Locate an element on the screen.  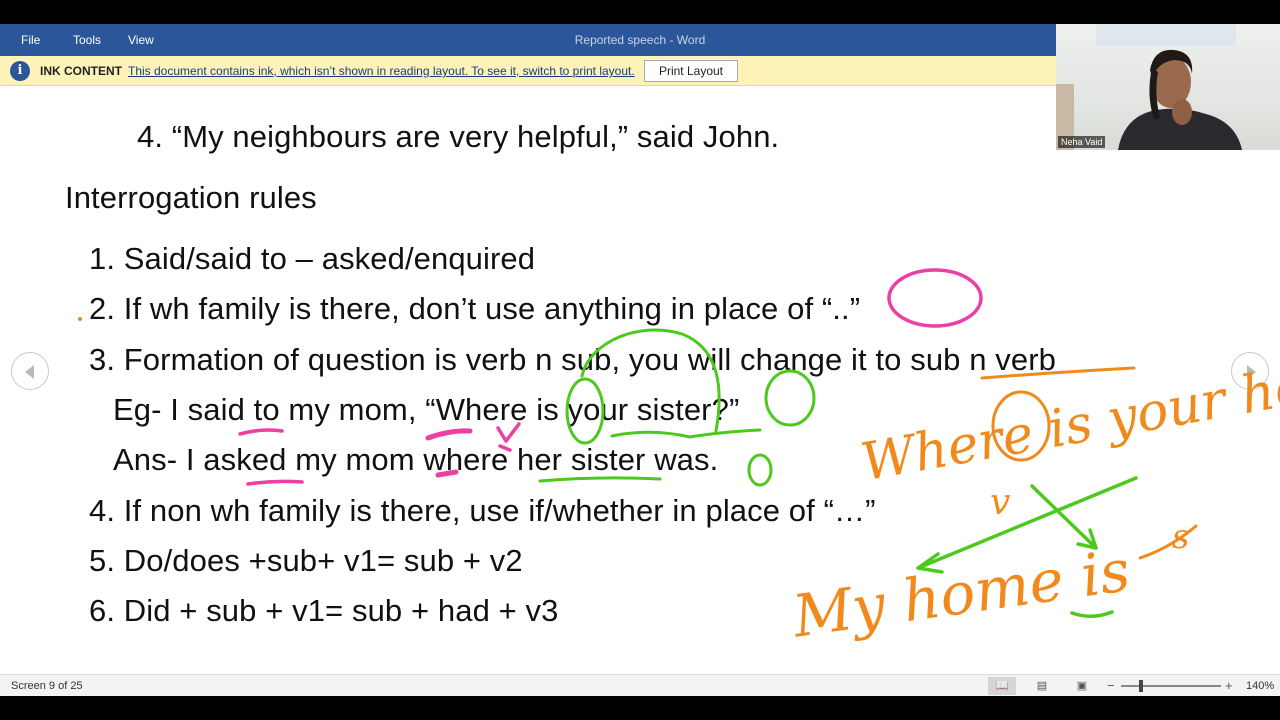
chevron-left-icon is located at coordinates (29, 372).